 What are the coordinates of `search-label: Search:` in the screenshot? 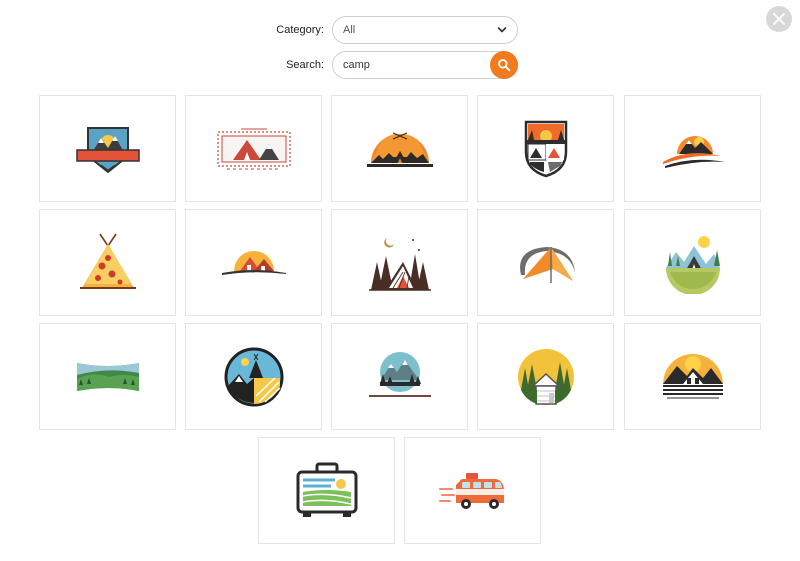 It's located at (305, 65).